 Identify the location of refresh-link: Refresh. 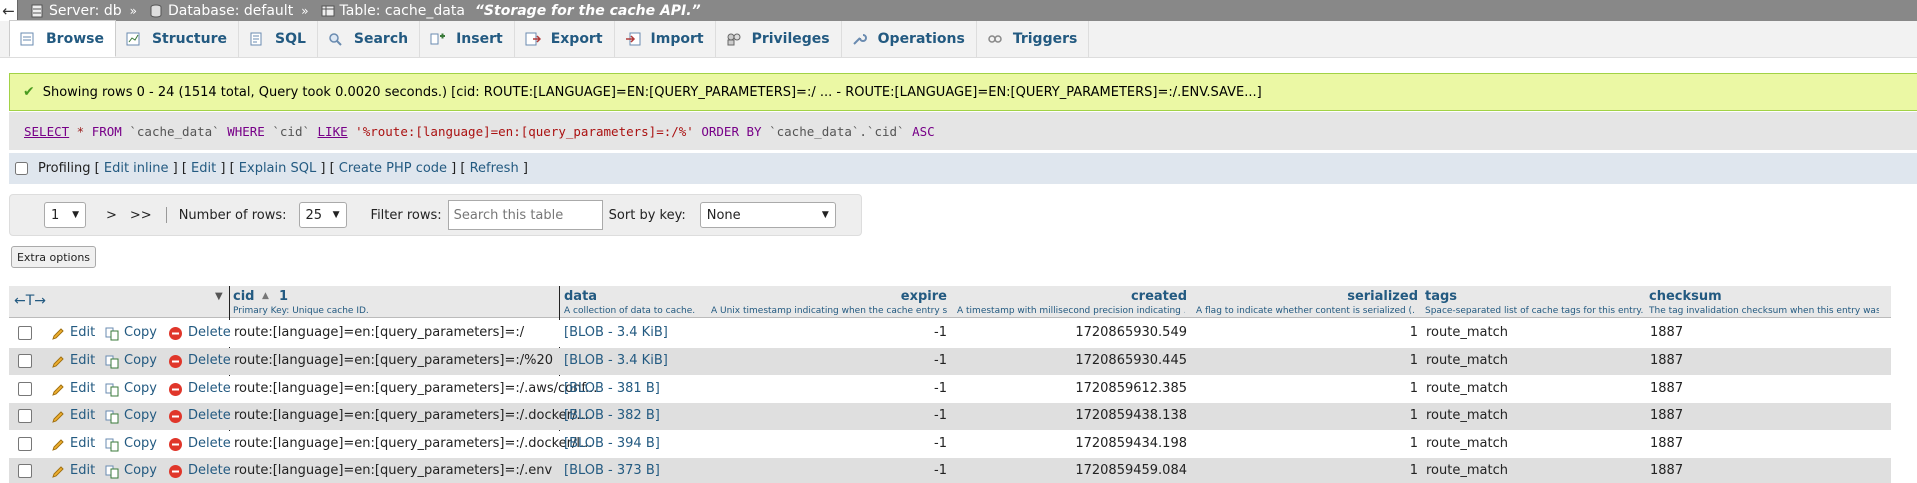
(494, 168).